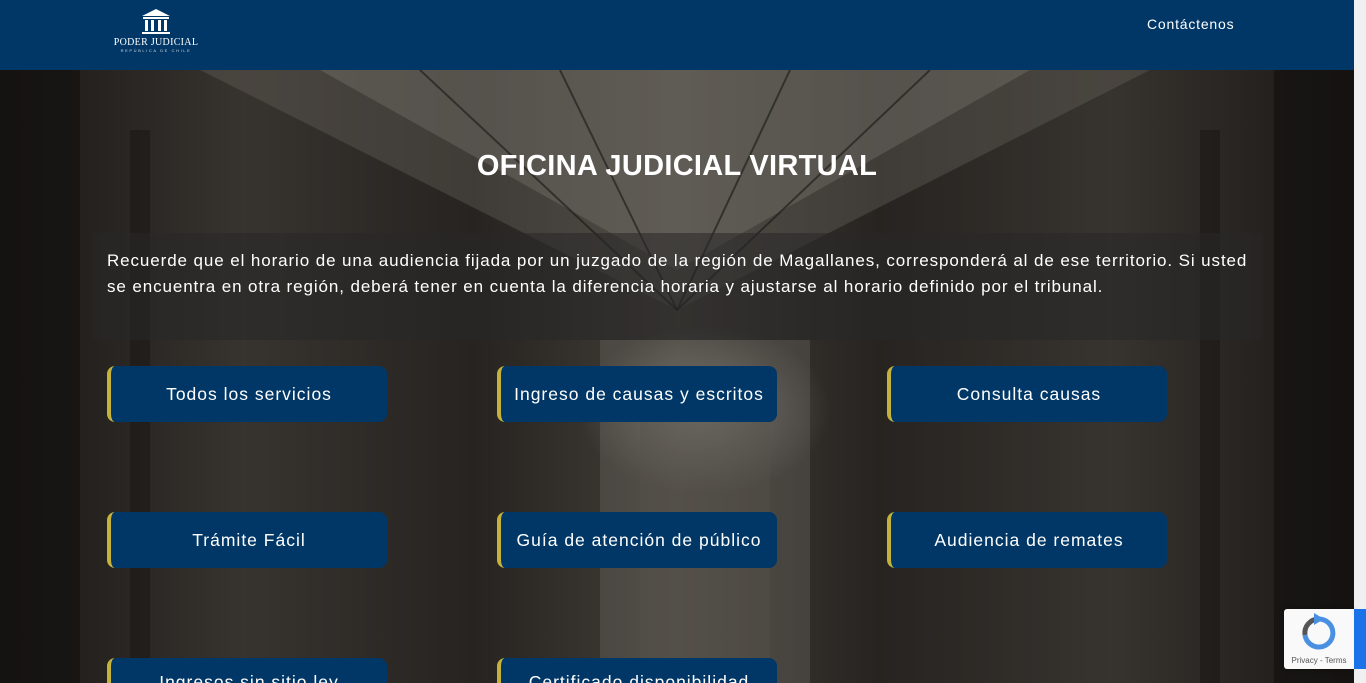 The image size is (1366, 683). What do you see at coordinates (1027, 394) in the screenshot?
I see `consulta-causas-button: Consulta causas` at bounding box center [1027, 394].